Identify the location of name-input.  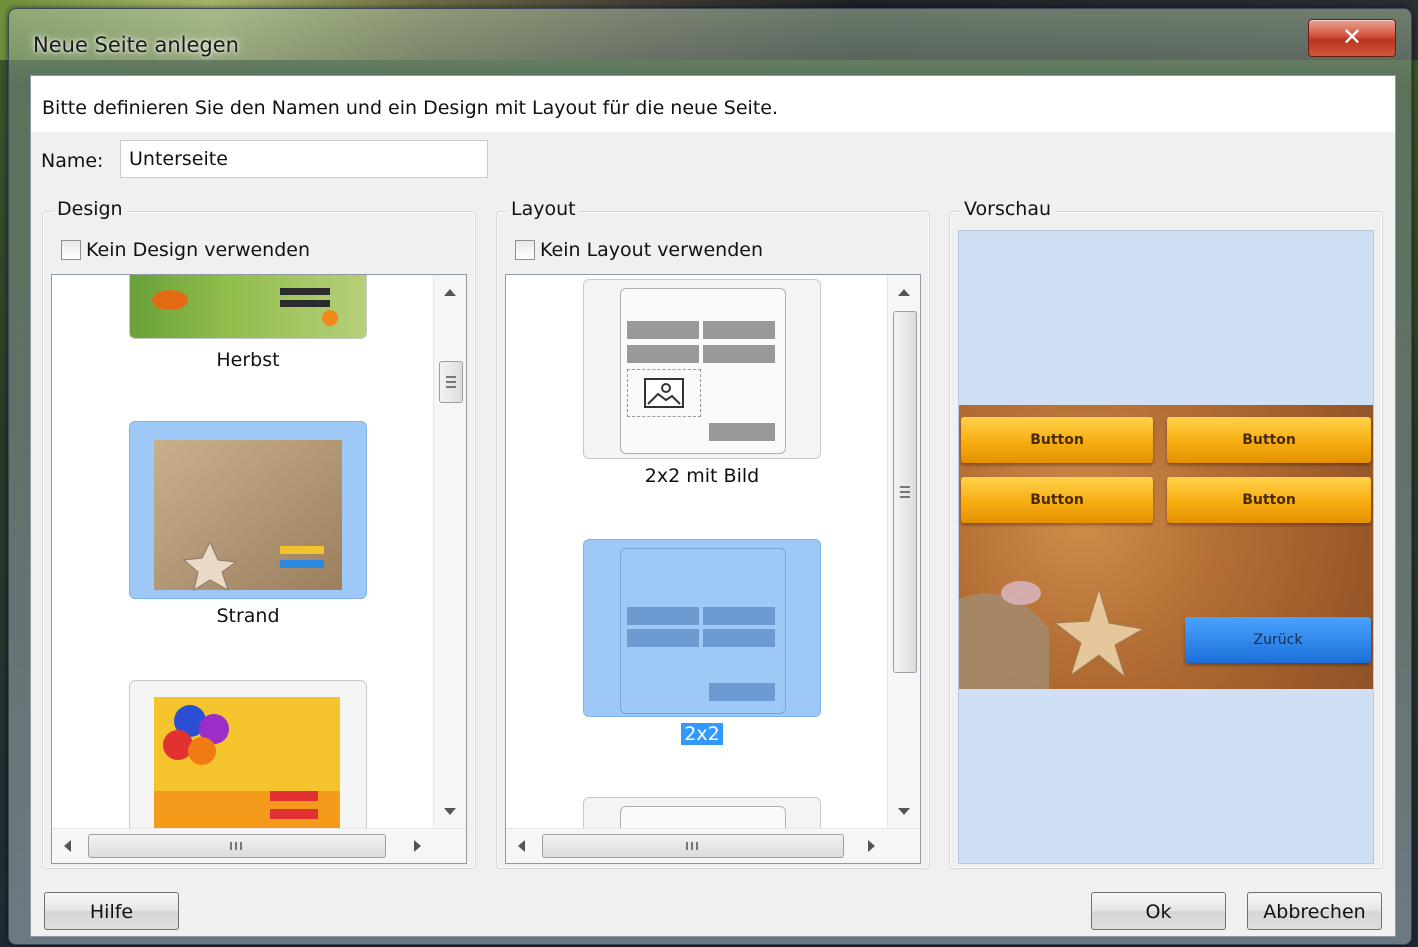
(304, 159).